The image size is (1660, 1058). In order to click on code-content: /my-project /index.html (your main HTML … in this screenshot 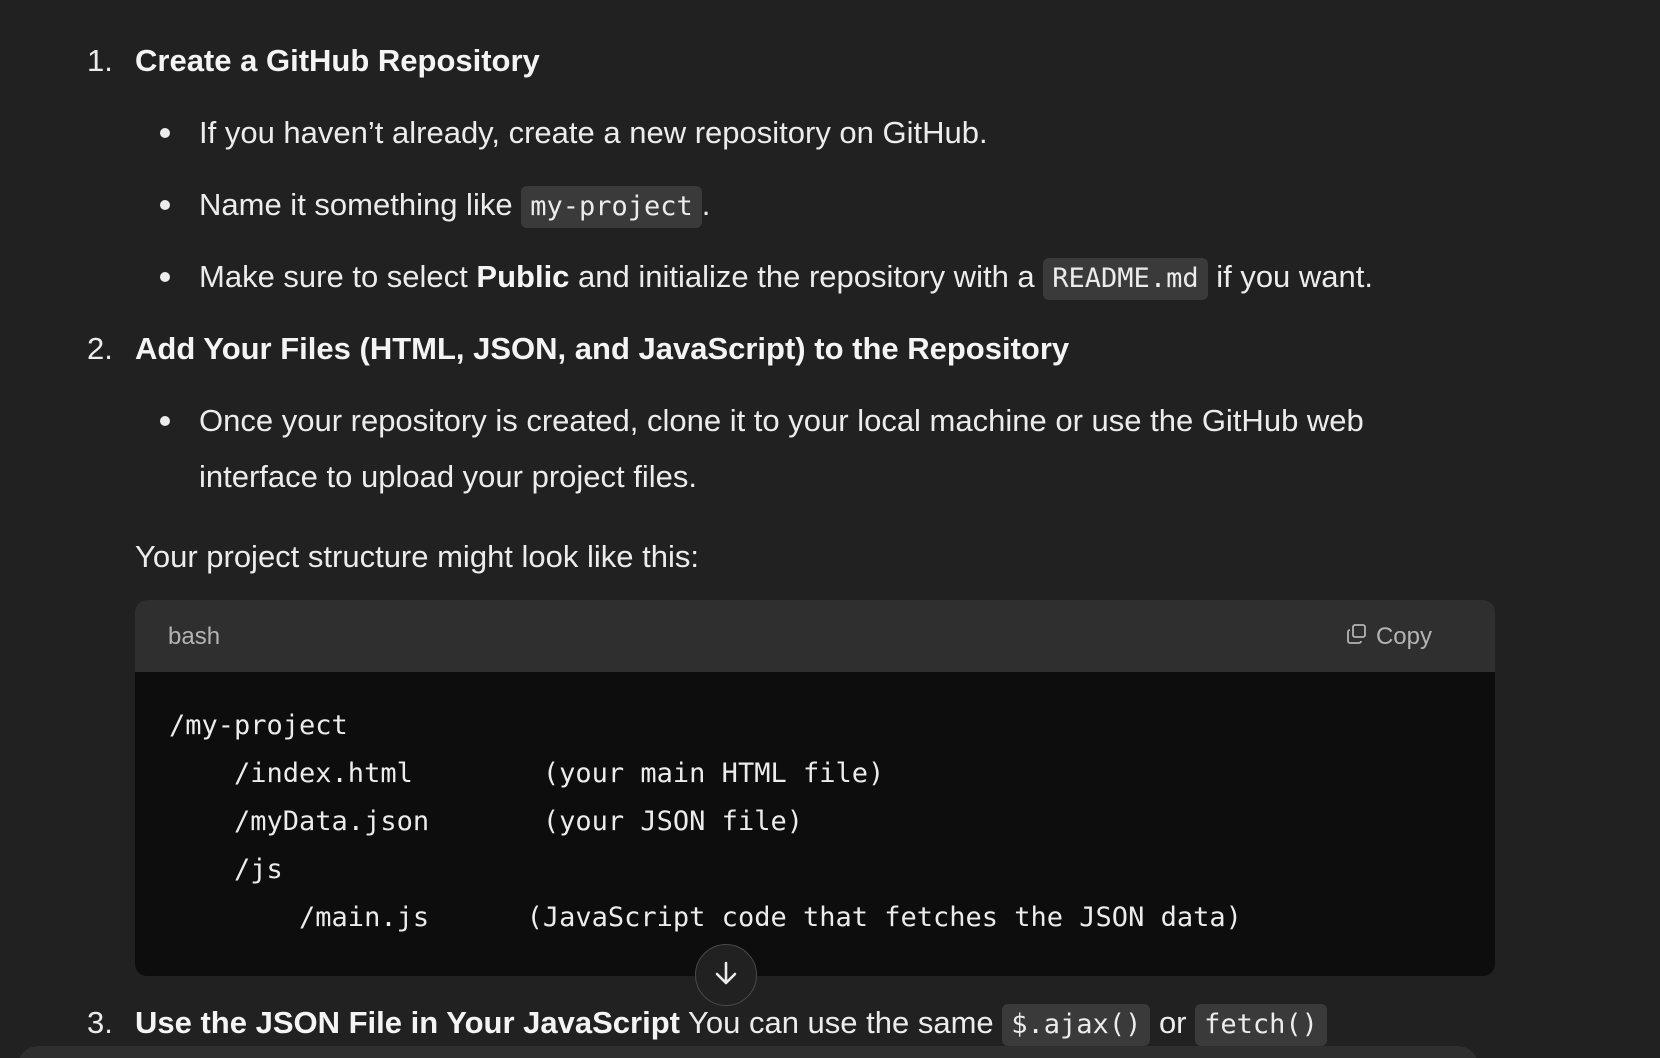, I will do `click(705, 822)`.